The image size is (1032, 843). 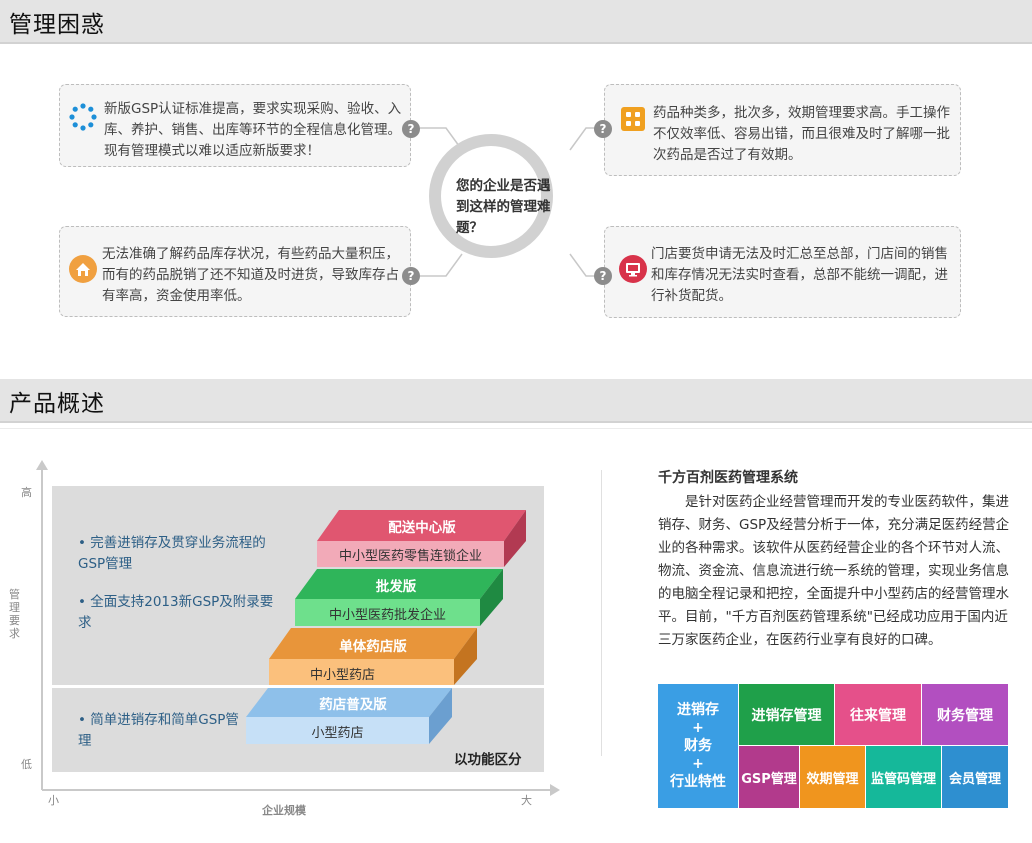 I want to click on module-accounts: 往来管理, so click(x=878, y=714).